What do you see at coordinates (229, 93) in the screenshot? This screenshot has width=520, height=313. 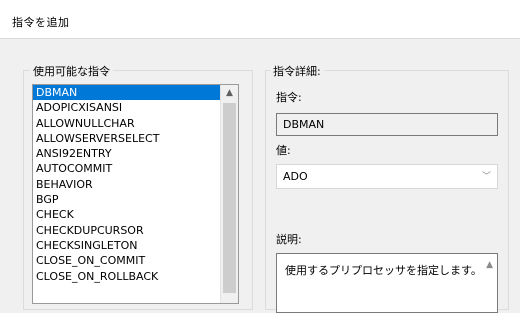 I see `scroll-up-arrow-icon: ▲` at bounding box center [229, 93].